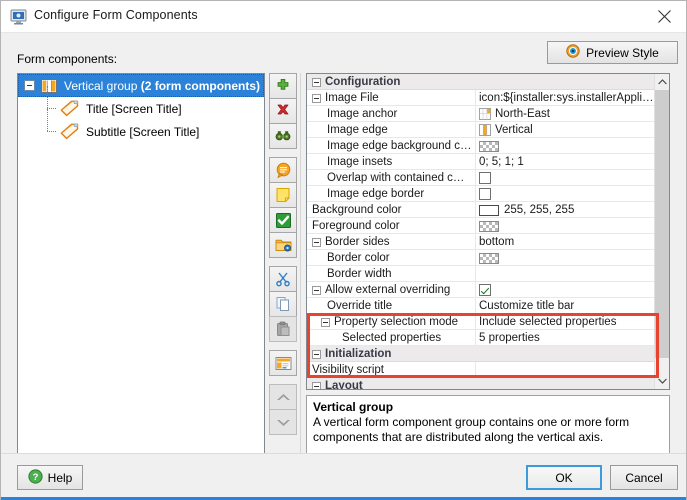 The height and width of the screenshot is (500, 687). I want to click on scroll-up-arrow-icon, so click(662, 82).